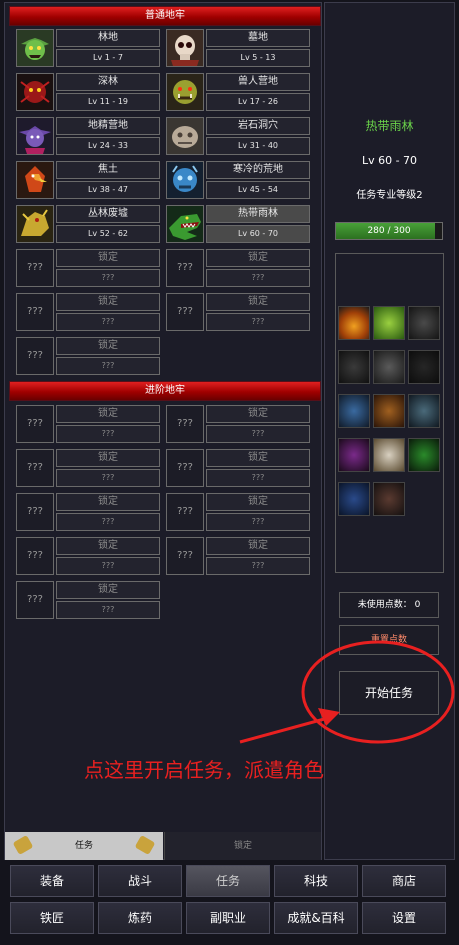  I want to click on nav-blacksmith: 铁匠, so click(52, 918).